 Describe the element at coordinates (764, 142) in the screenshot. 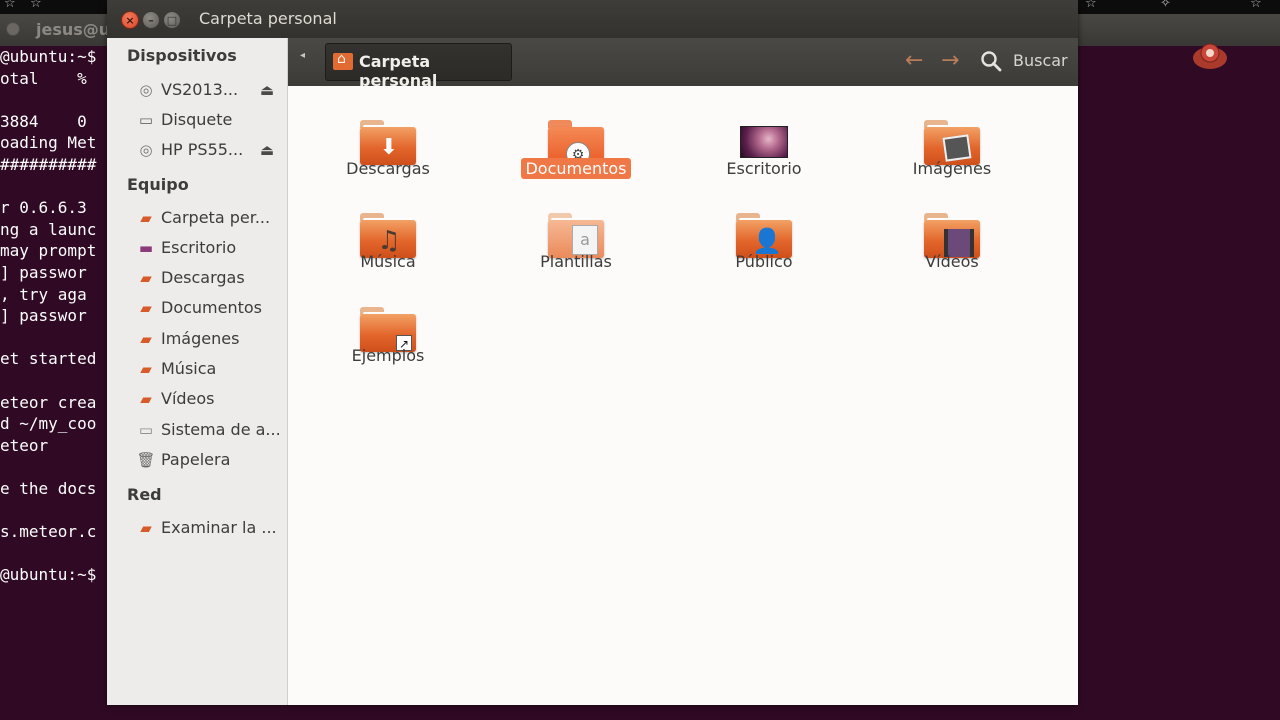

I see `desktop-icon` at that location.